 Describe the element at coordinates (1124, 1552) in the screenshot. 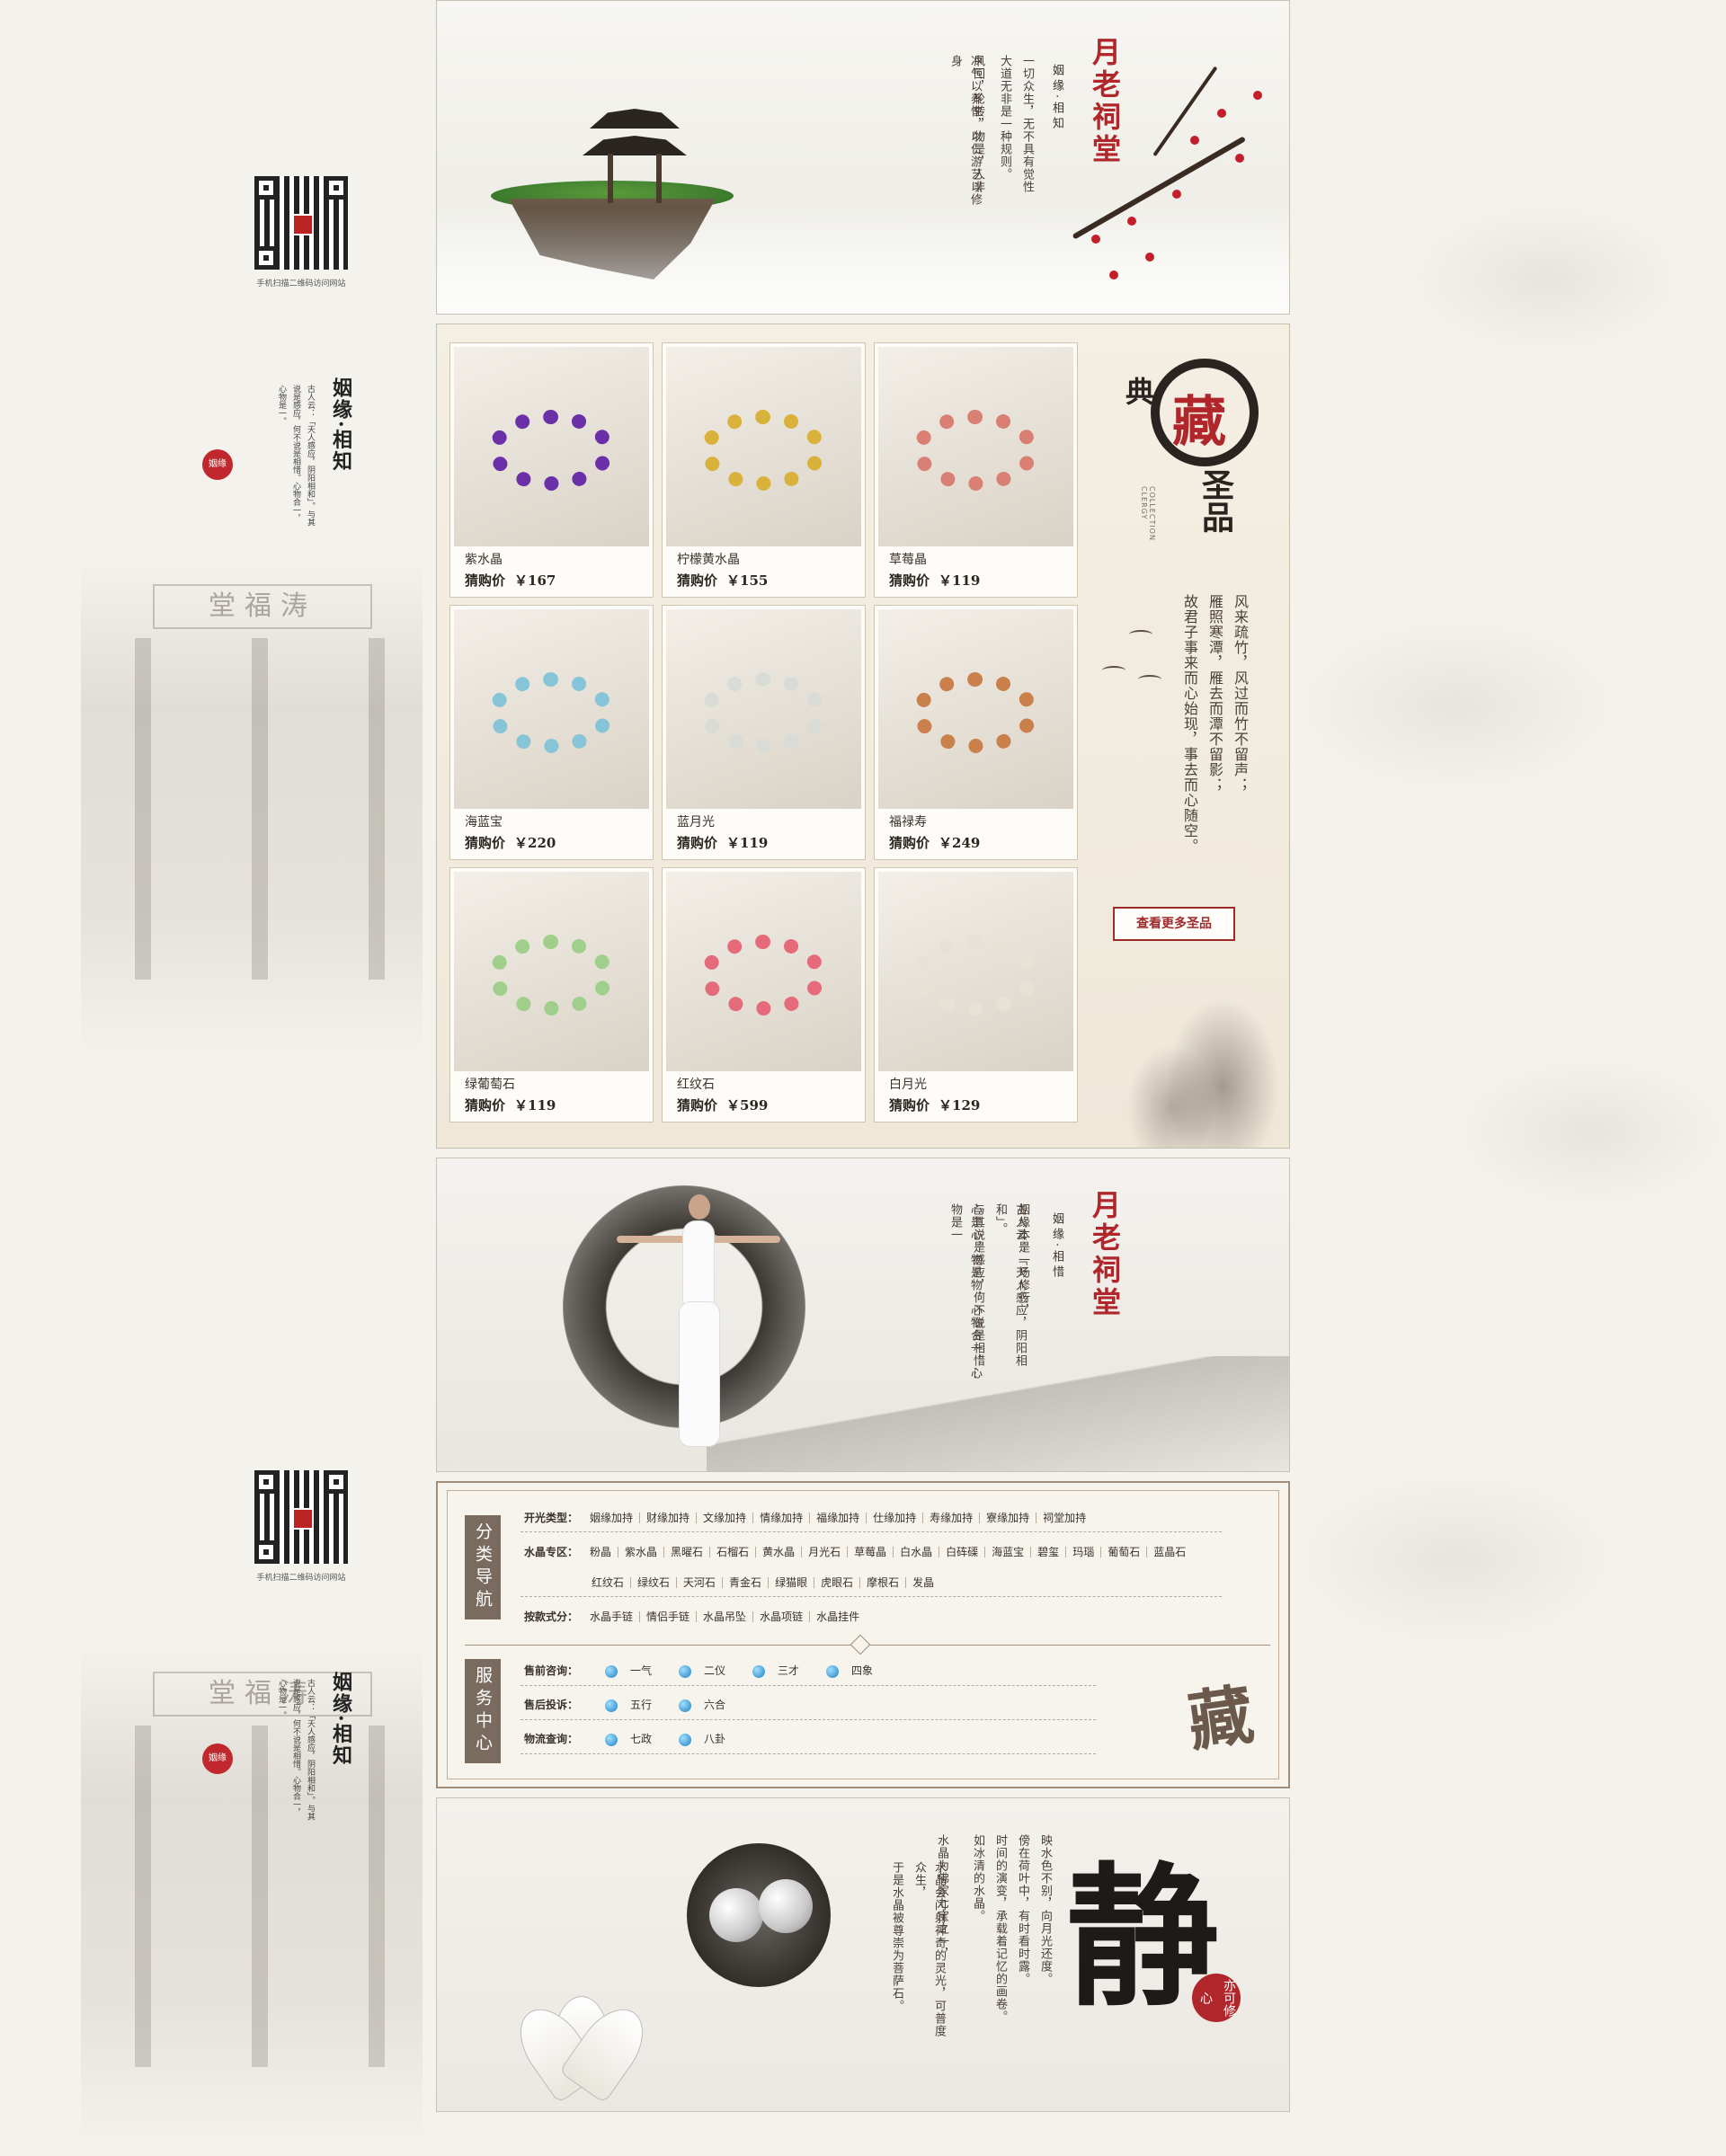

I see `nav-link: 葡萄石` at that location.